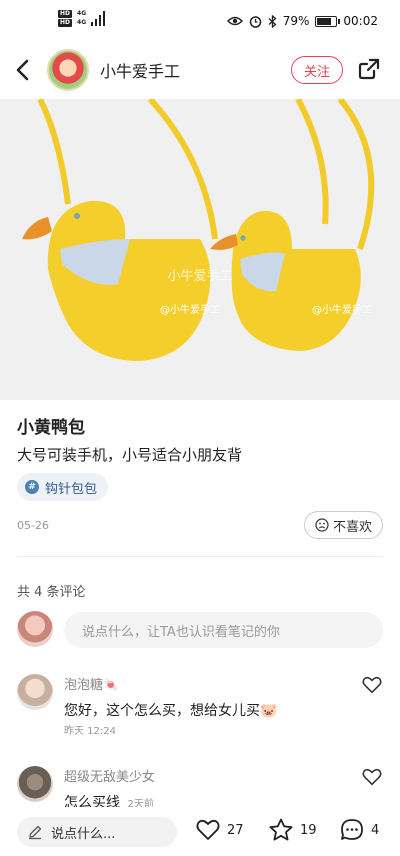 This screenshot has height=856, width=400. Describe the element at coordinates (235, 830) in the screenshot. I see `like-count: 27` at that location.